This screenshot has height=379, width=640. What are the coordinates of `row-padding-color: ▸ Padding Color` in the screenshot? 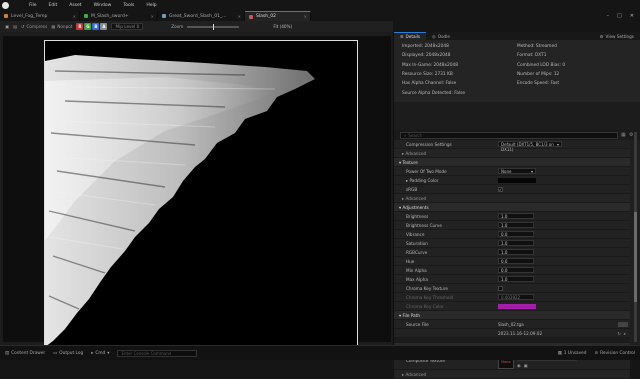 It's located at (512, 180).